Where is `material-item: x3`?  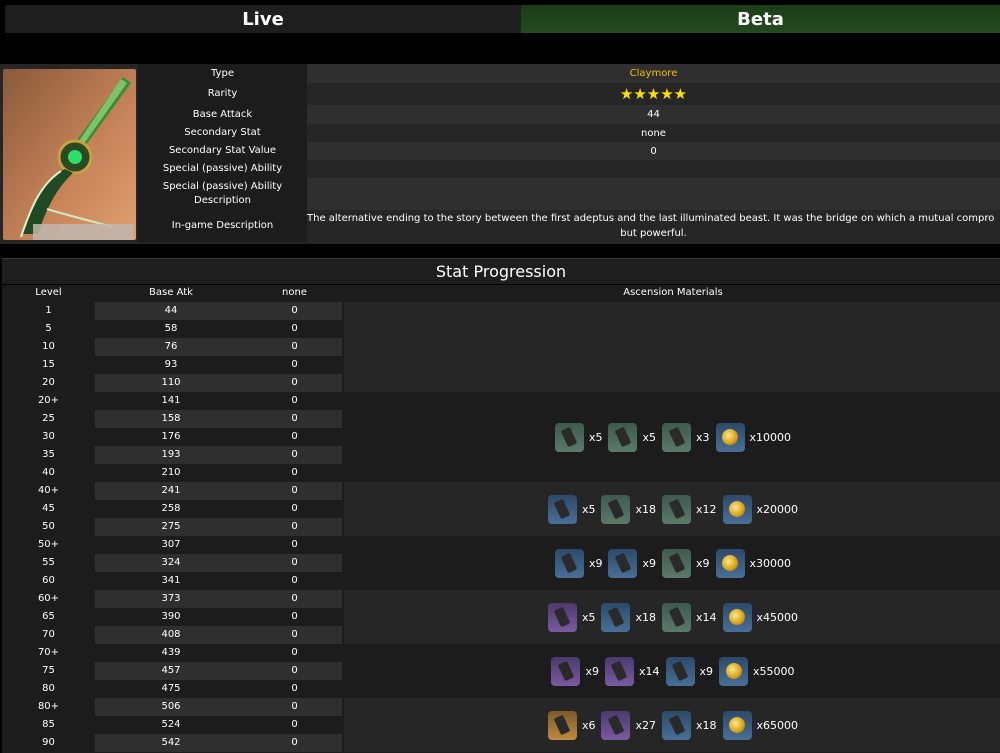
material-item: x3 is located at coordinates (686, 437).